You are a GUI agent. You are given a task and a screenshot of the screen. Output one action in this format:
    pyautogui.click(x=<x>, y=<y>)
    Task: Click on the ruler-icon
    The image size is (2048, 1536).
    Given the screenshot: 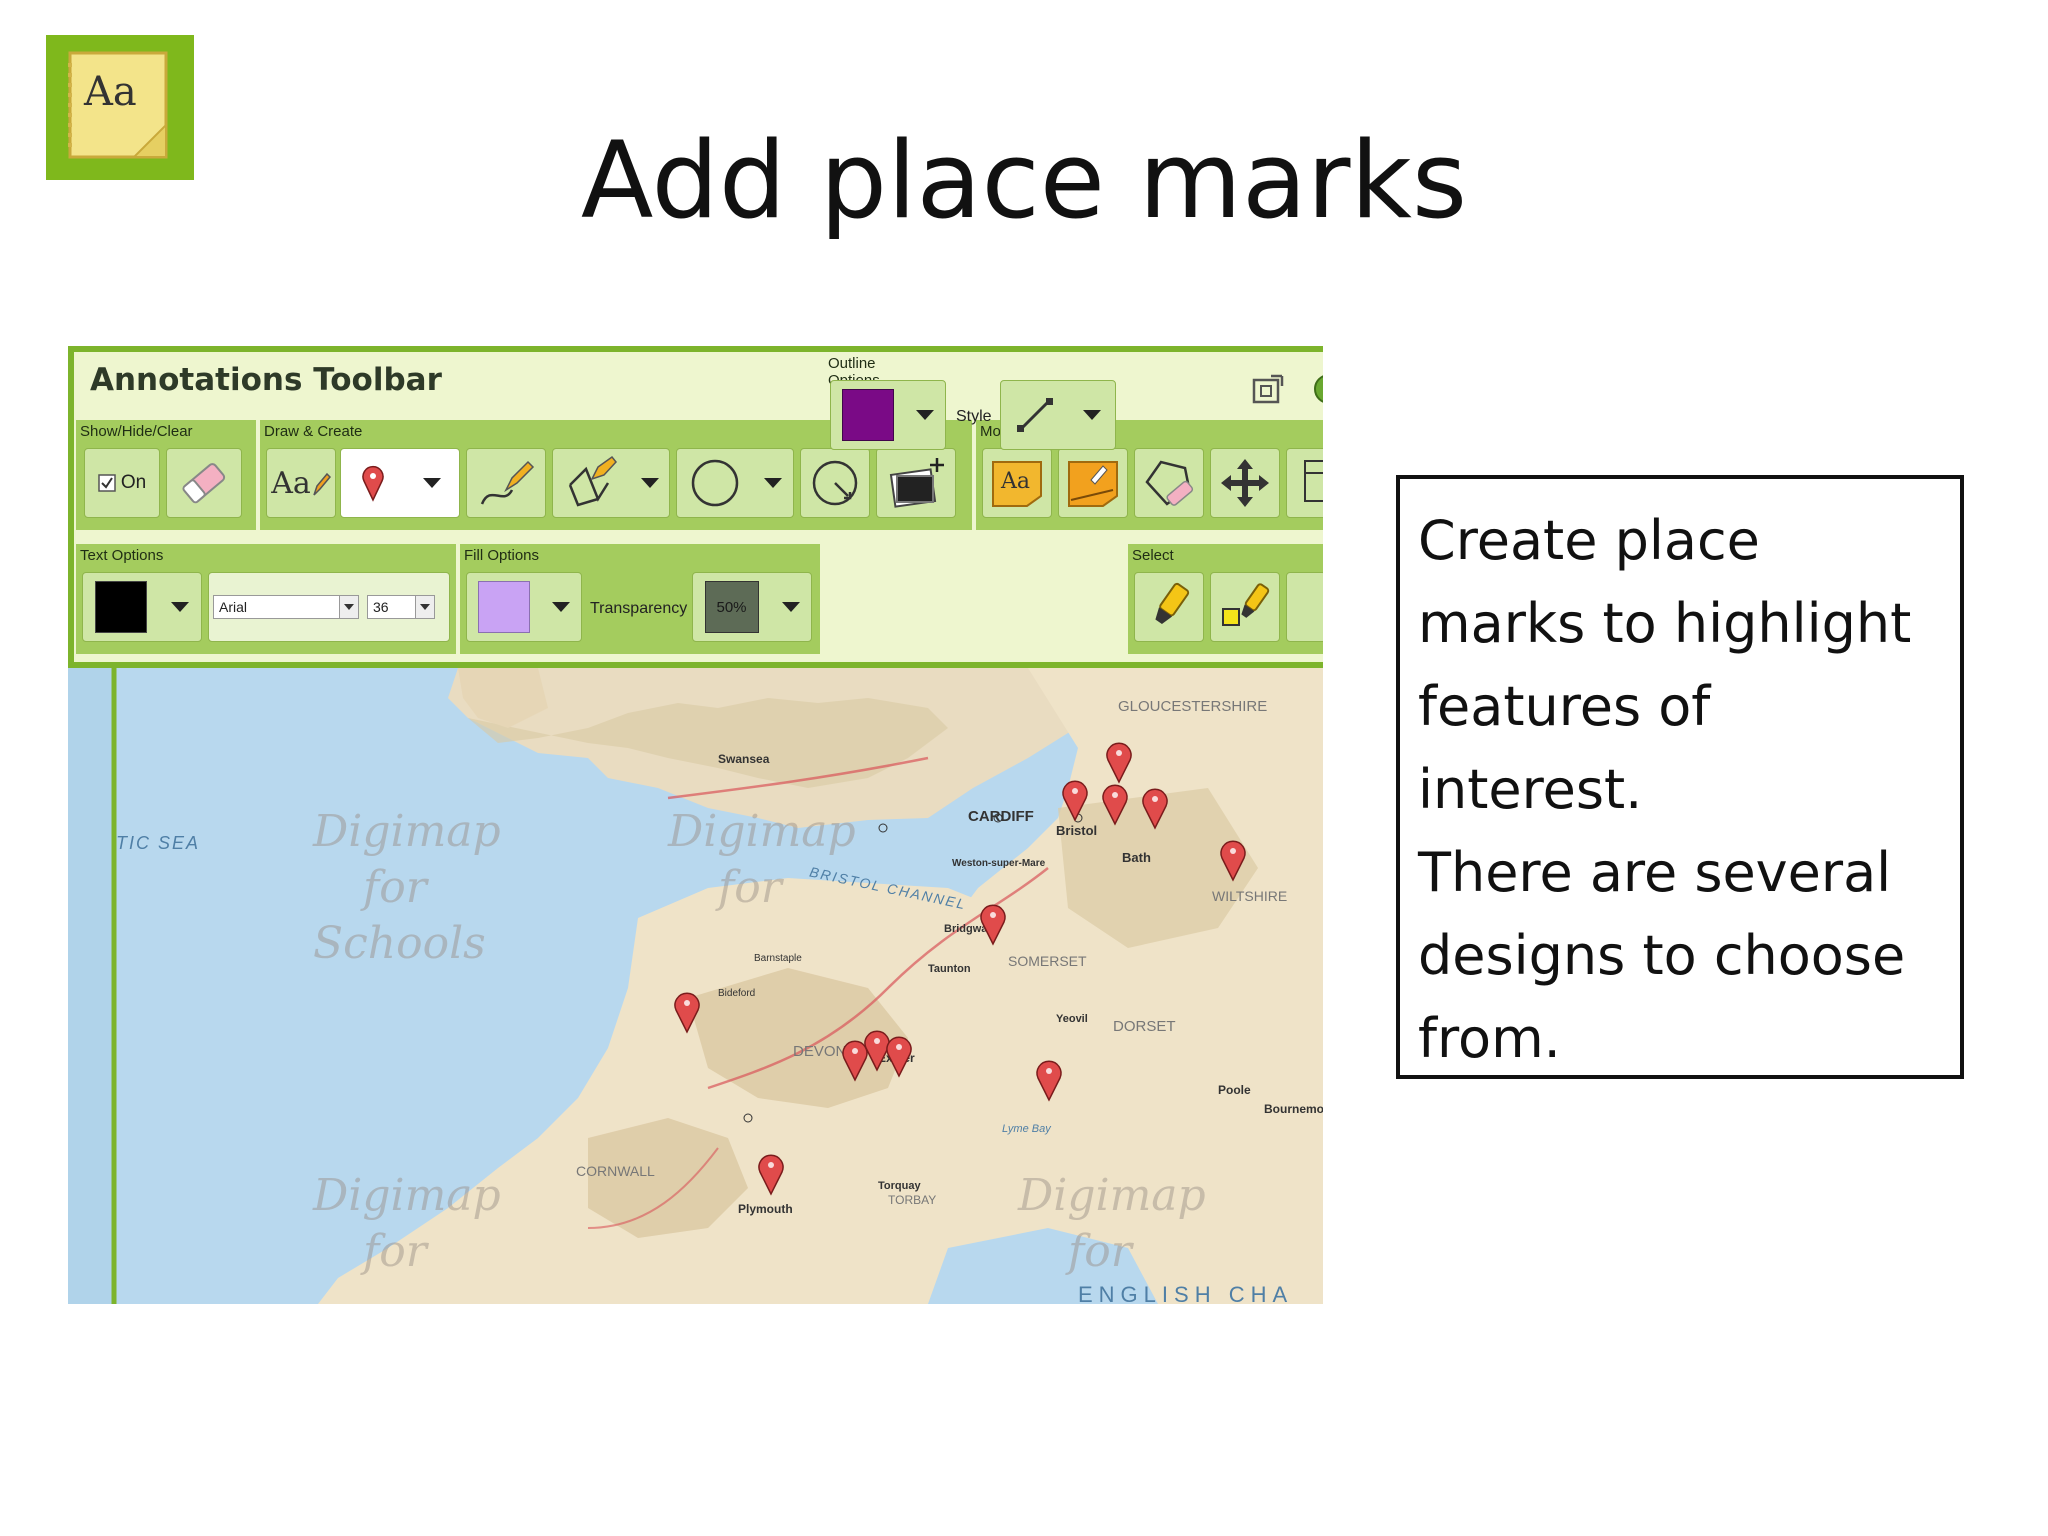 What is the action you would take?
    pyautogui.click(x=1093, y=484)
    